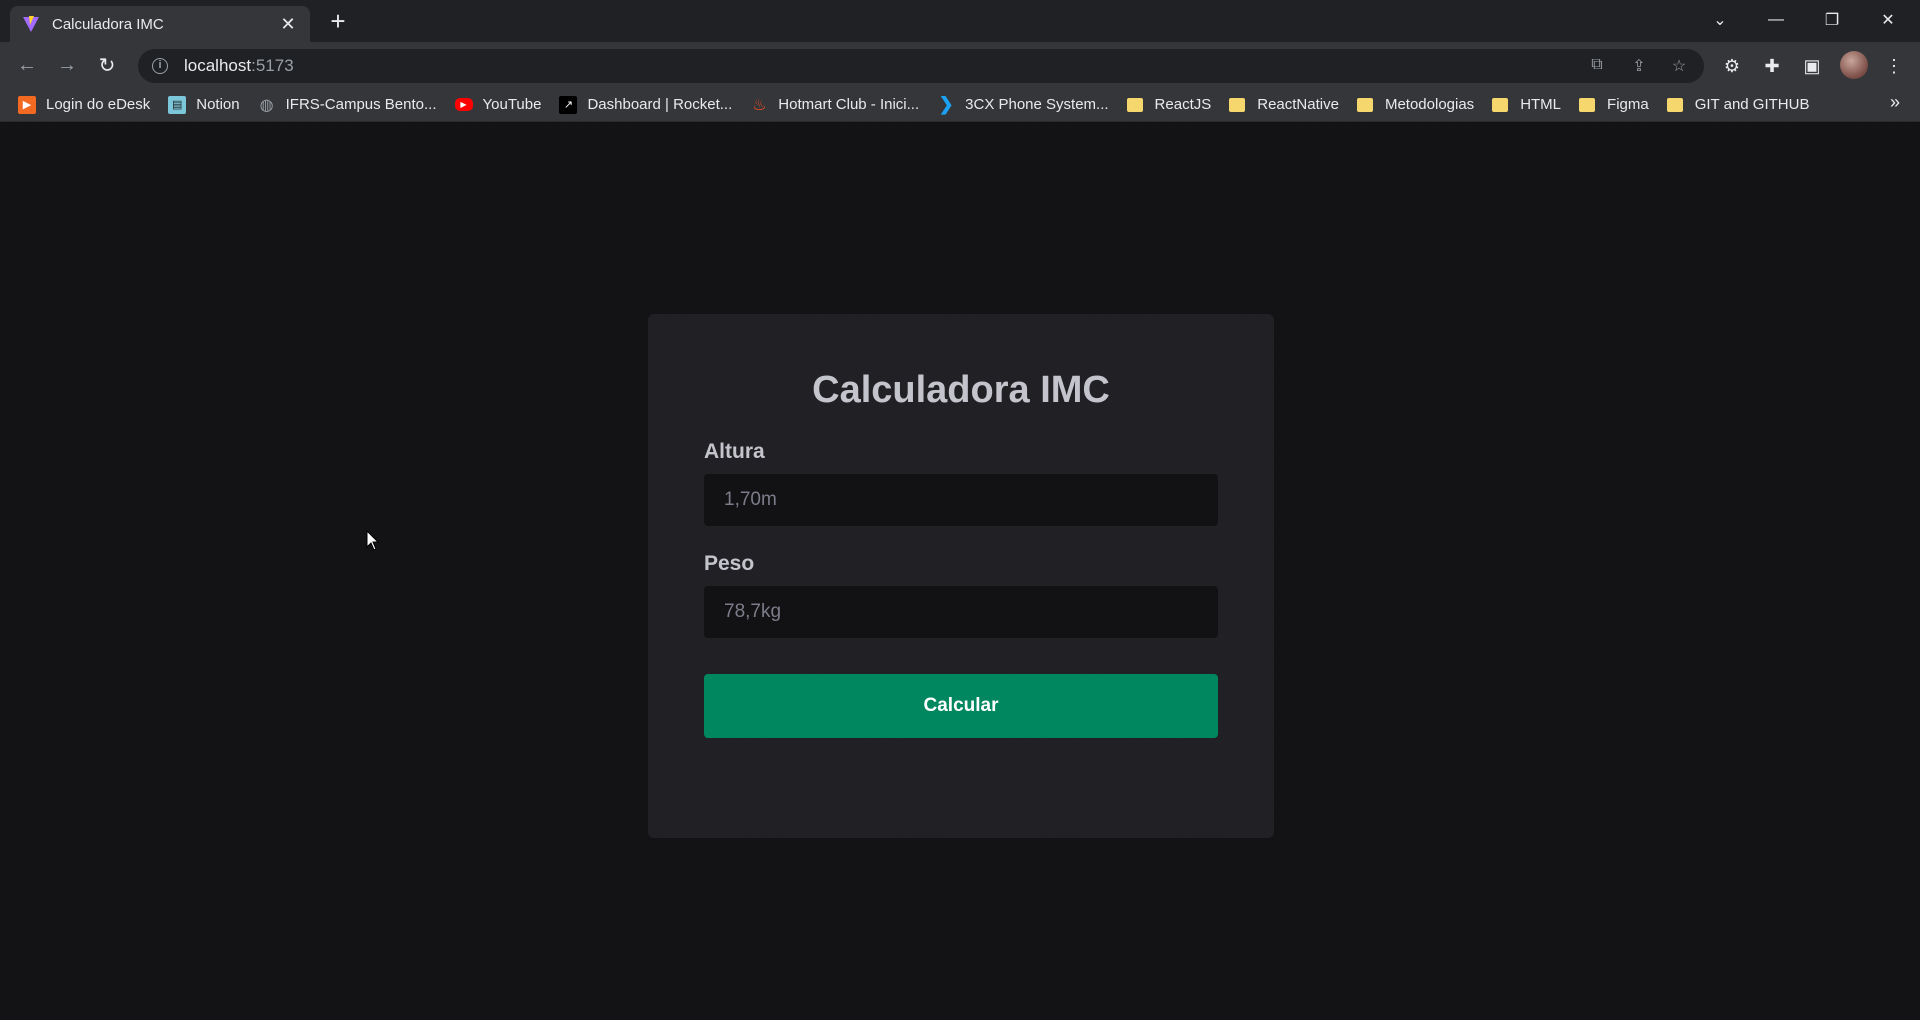 The height and width of the screenshot is (1020, 1920). What do you see at coordinates (1732, 66) in the screenshot?
I see `extension-gear-icon: ⚙` at bounding box center [1732, 66].